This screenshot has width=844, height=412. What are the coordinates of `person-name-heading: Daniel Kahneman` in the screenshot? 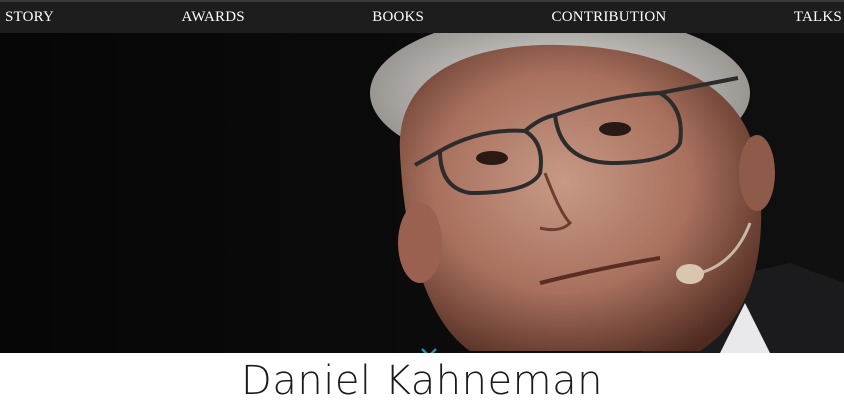 It's located at (422, 381).